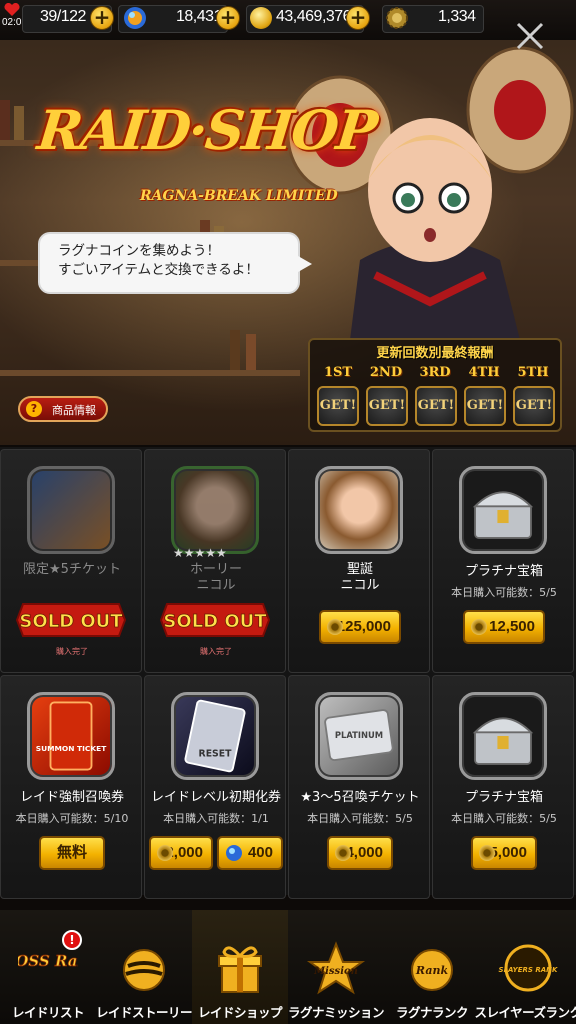 The width and height of the screenshot is (576, 1024). Describe the element at coordinates (240, 967) in the screenshot. I see `nav-raid-shop: レイドショップ` at that location.